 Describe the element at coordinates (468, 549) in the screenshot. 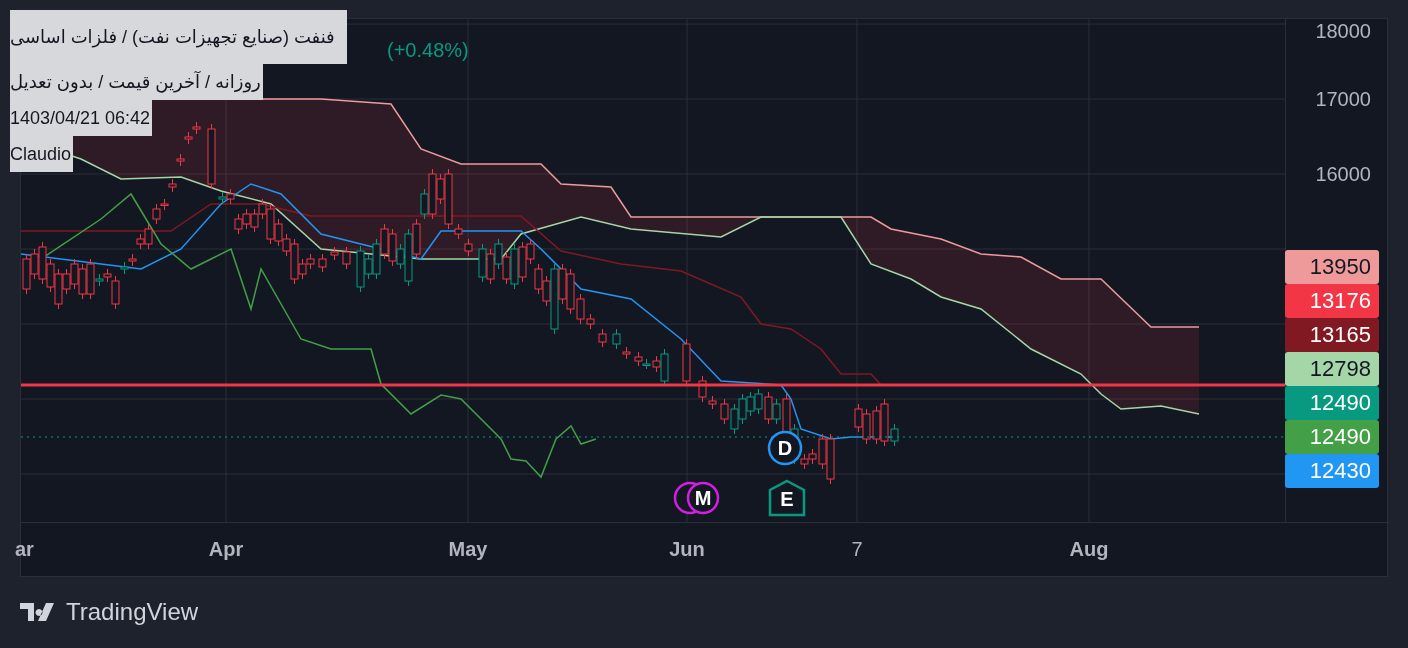

I see `time-axis-label: May` at that location.